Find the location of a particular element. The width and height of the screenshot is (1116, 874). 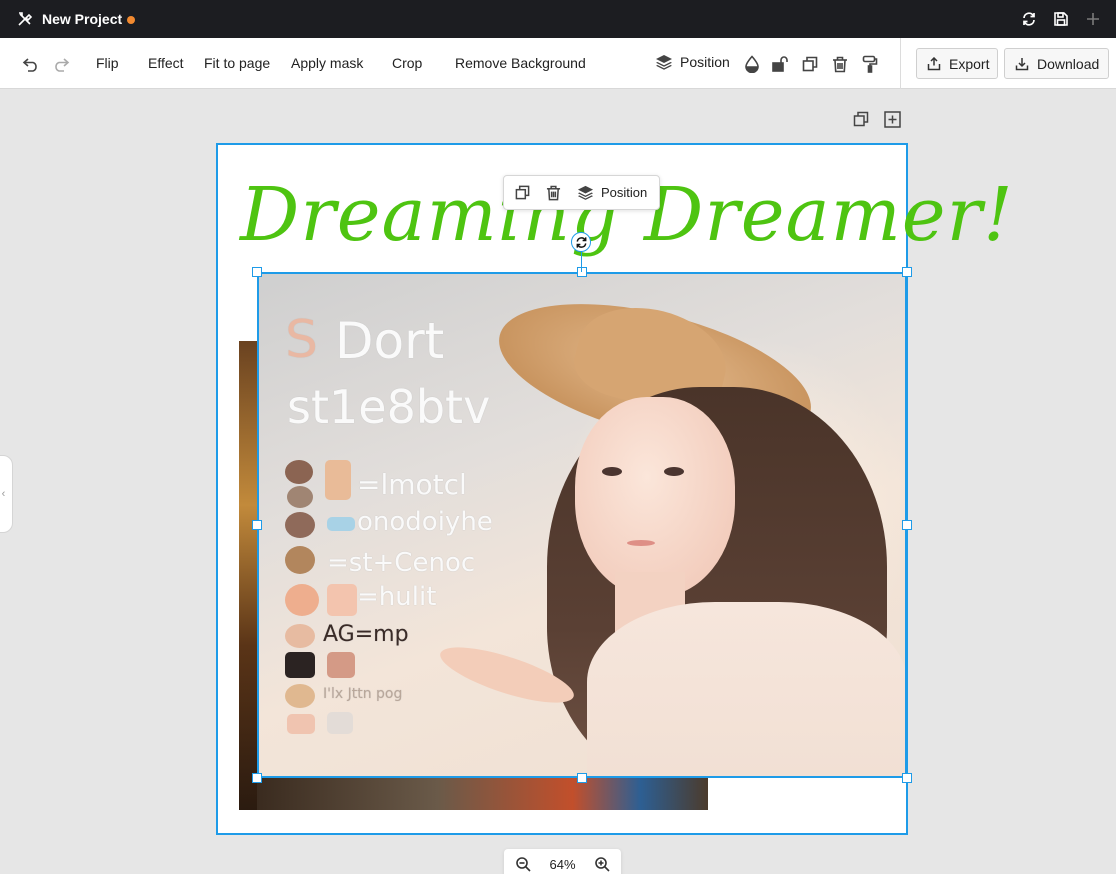

eye-right is located at coordinates (674, 471).